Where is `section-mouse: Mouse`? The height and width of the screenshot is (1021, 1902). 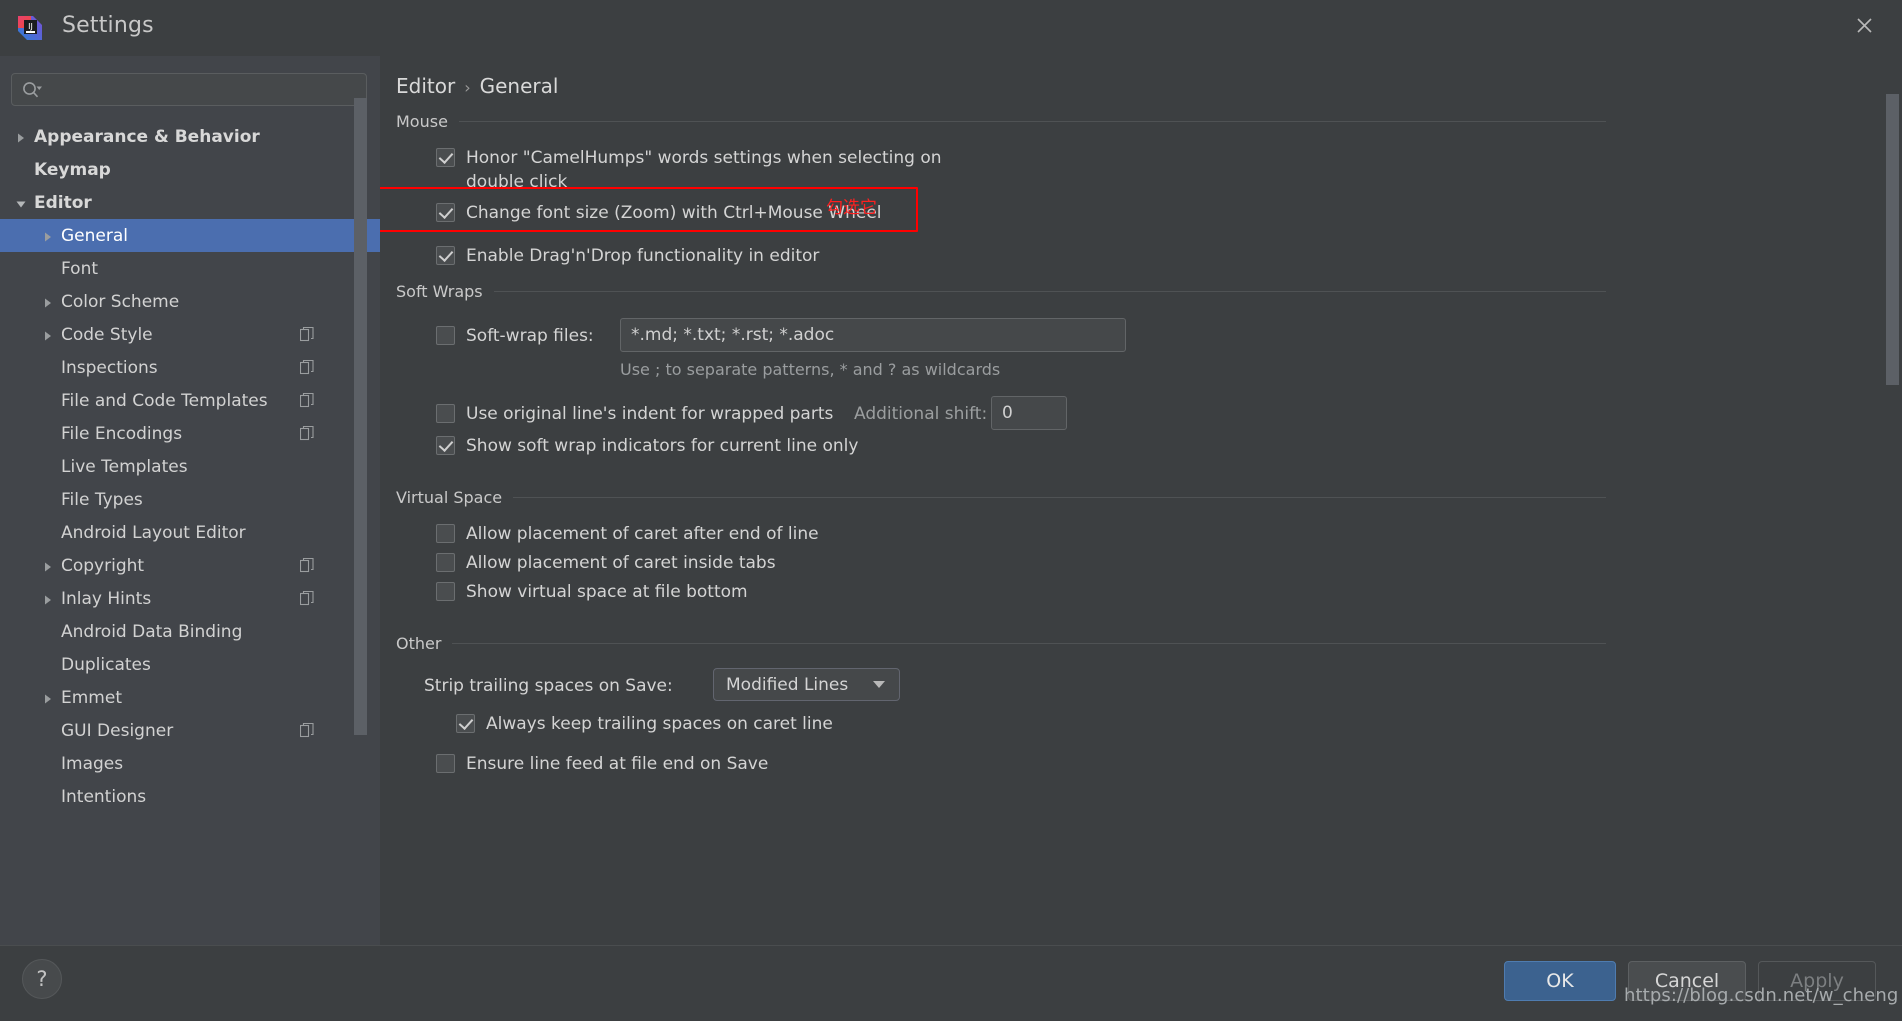
section-mouse: Mouse is located at coordinates (1001, 121).